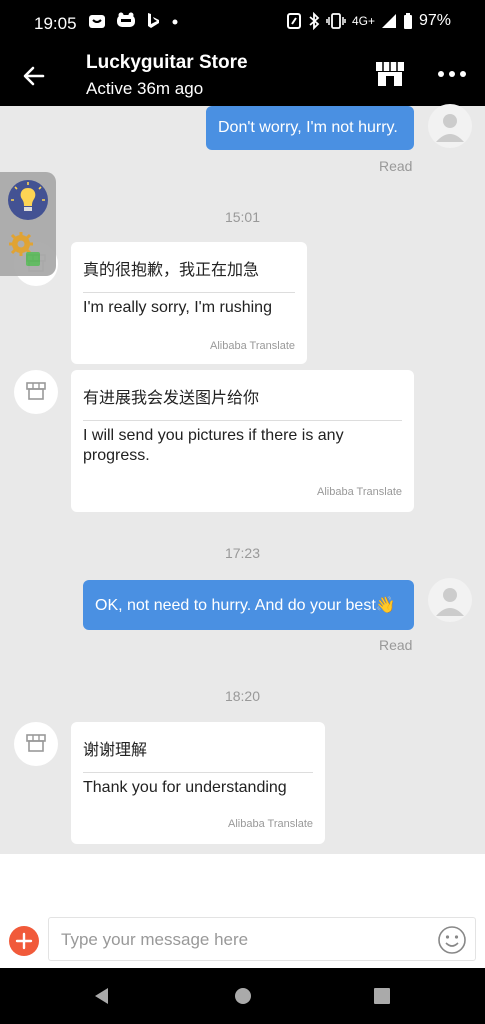  I want to click on more-dots-icon, so click(452, 74).